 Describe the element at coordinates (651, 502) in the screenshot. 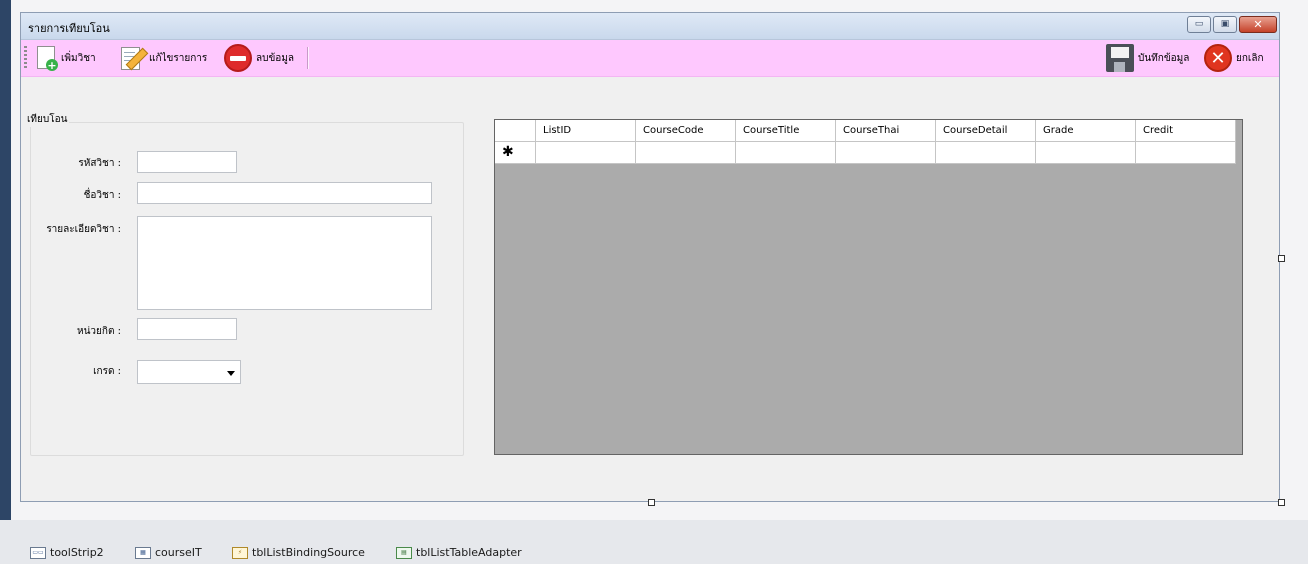

I see `resize-handle-bottom` at that location.